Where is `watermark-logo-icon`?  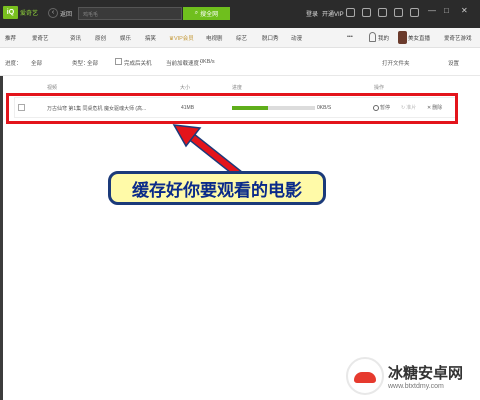
watermark-logo-icon is located at coordinates (365, 376).